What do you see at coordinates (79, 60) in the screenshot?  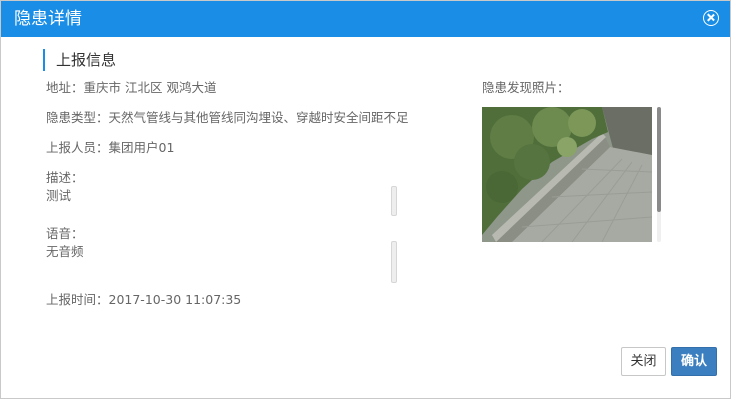 I see `section-title: 上报信息` at bounding box center [79, 60].